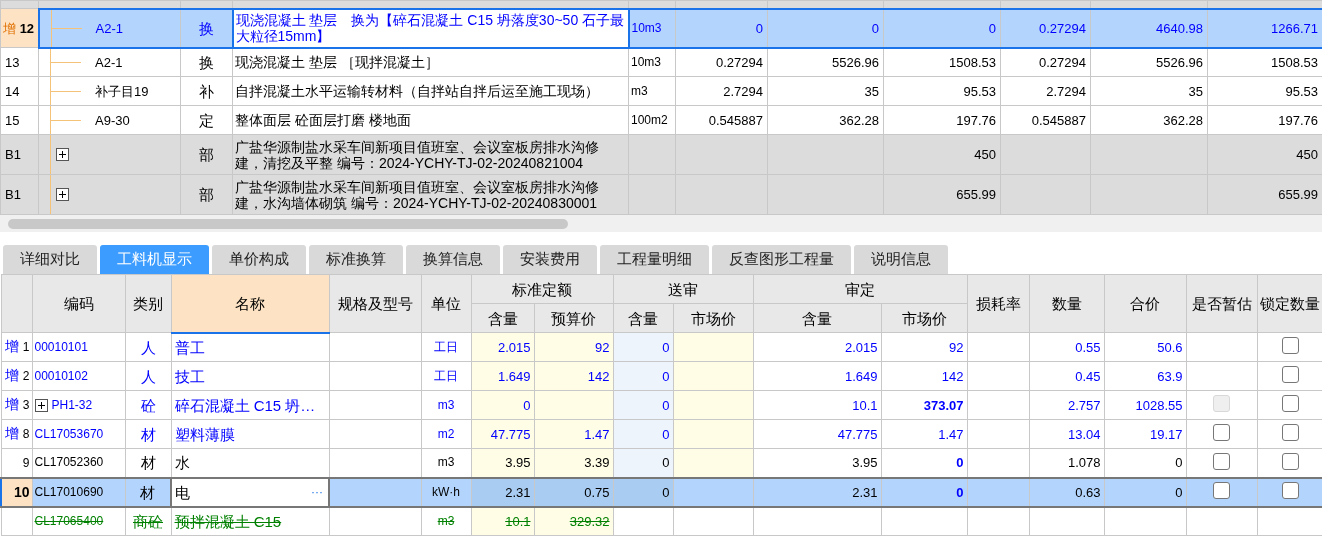 This screenshot has height=547, width=1322. I want to click on table-cell: 广盐华源制盐水采车间新项目值班室、会议室板房排水沟修建，清挖及平整 编号：2024-YCHY-TJ-02-20240821004, so click(417, 154).